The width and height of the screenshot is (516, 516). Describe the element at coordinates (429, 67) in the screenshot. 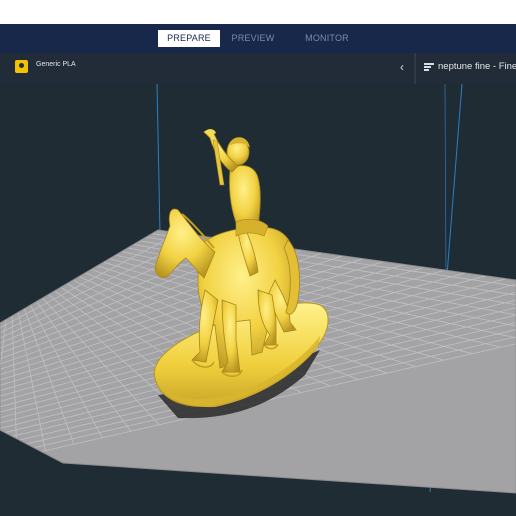

I see `sliders-icon` at that location.